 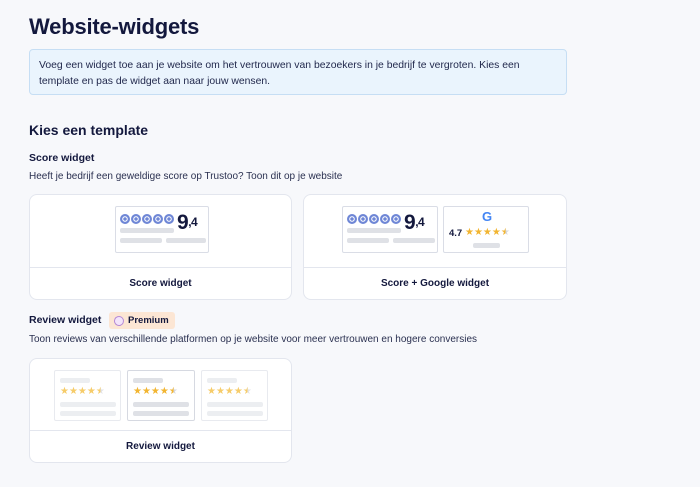 I want to click on template-card-review-widget: ★★★★★ ★★★★★ ★★★★★ Review widget, so click(x=160, y=410).